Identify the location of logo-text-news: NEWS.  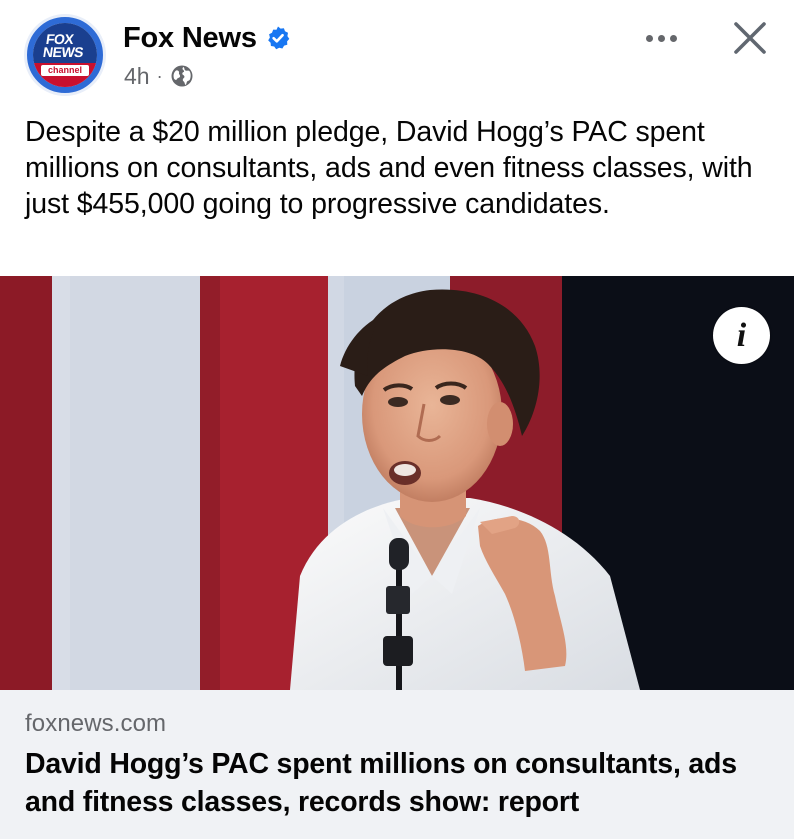
(63, 52).